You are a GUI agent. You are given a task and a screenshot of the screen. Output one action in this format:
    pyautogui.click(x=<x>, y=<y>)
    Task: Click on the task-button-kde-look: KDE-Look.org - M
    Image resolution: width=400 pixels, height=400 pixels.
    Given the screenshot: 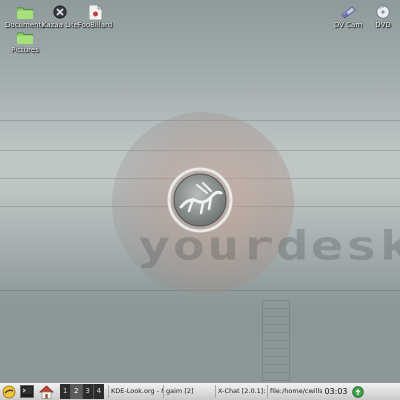 What is the action you would take?
    pyautogui.click(x=135, y=391)
    